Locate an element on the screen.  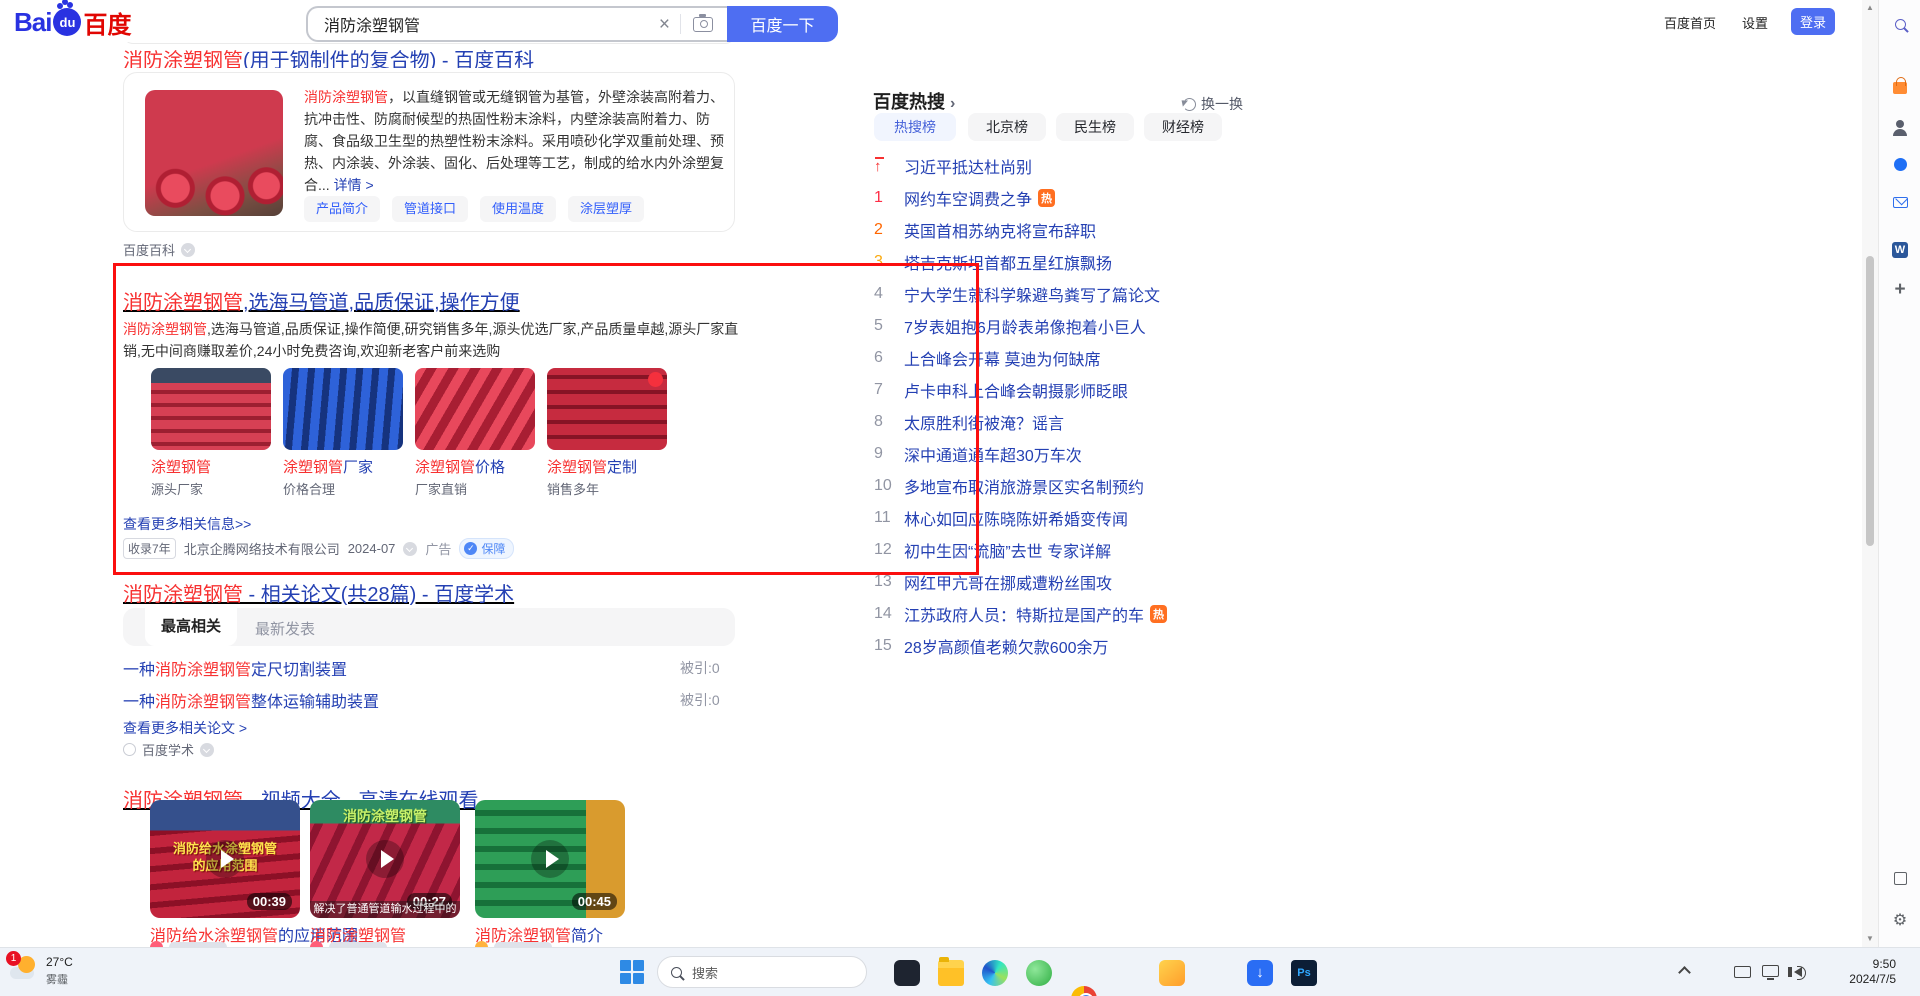
hot-item-link: 上合峰会开幕 莫迪为何缺席 is located at coordinates (1002, 358).